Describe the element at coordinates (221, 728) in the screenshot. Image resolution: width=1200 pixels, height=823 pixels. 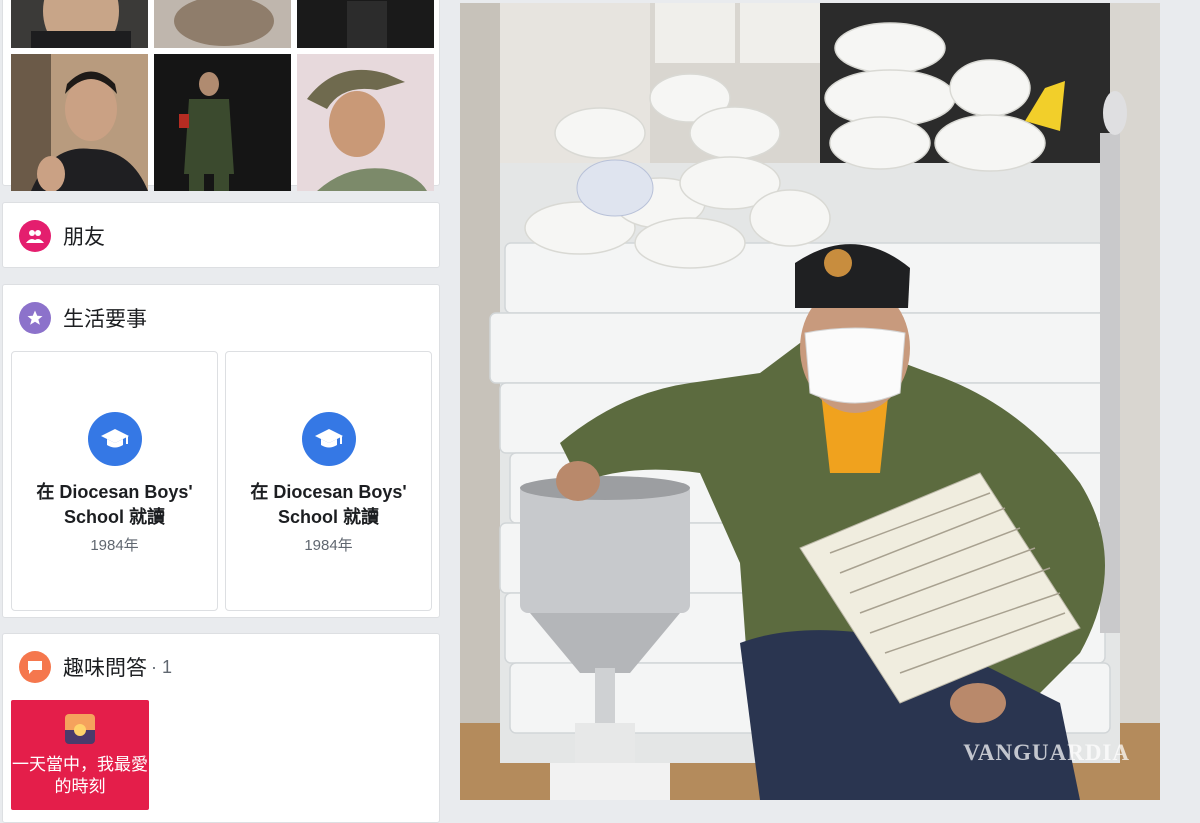
I see `quiz-card: 趣味問答 · 1 一天當中，我最愛的時刻` at that location.